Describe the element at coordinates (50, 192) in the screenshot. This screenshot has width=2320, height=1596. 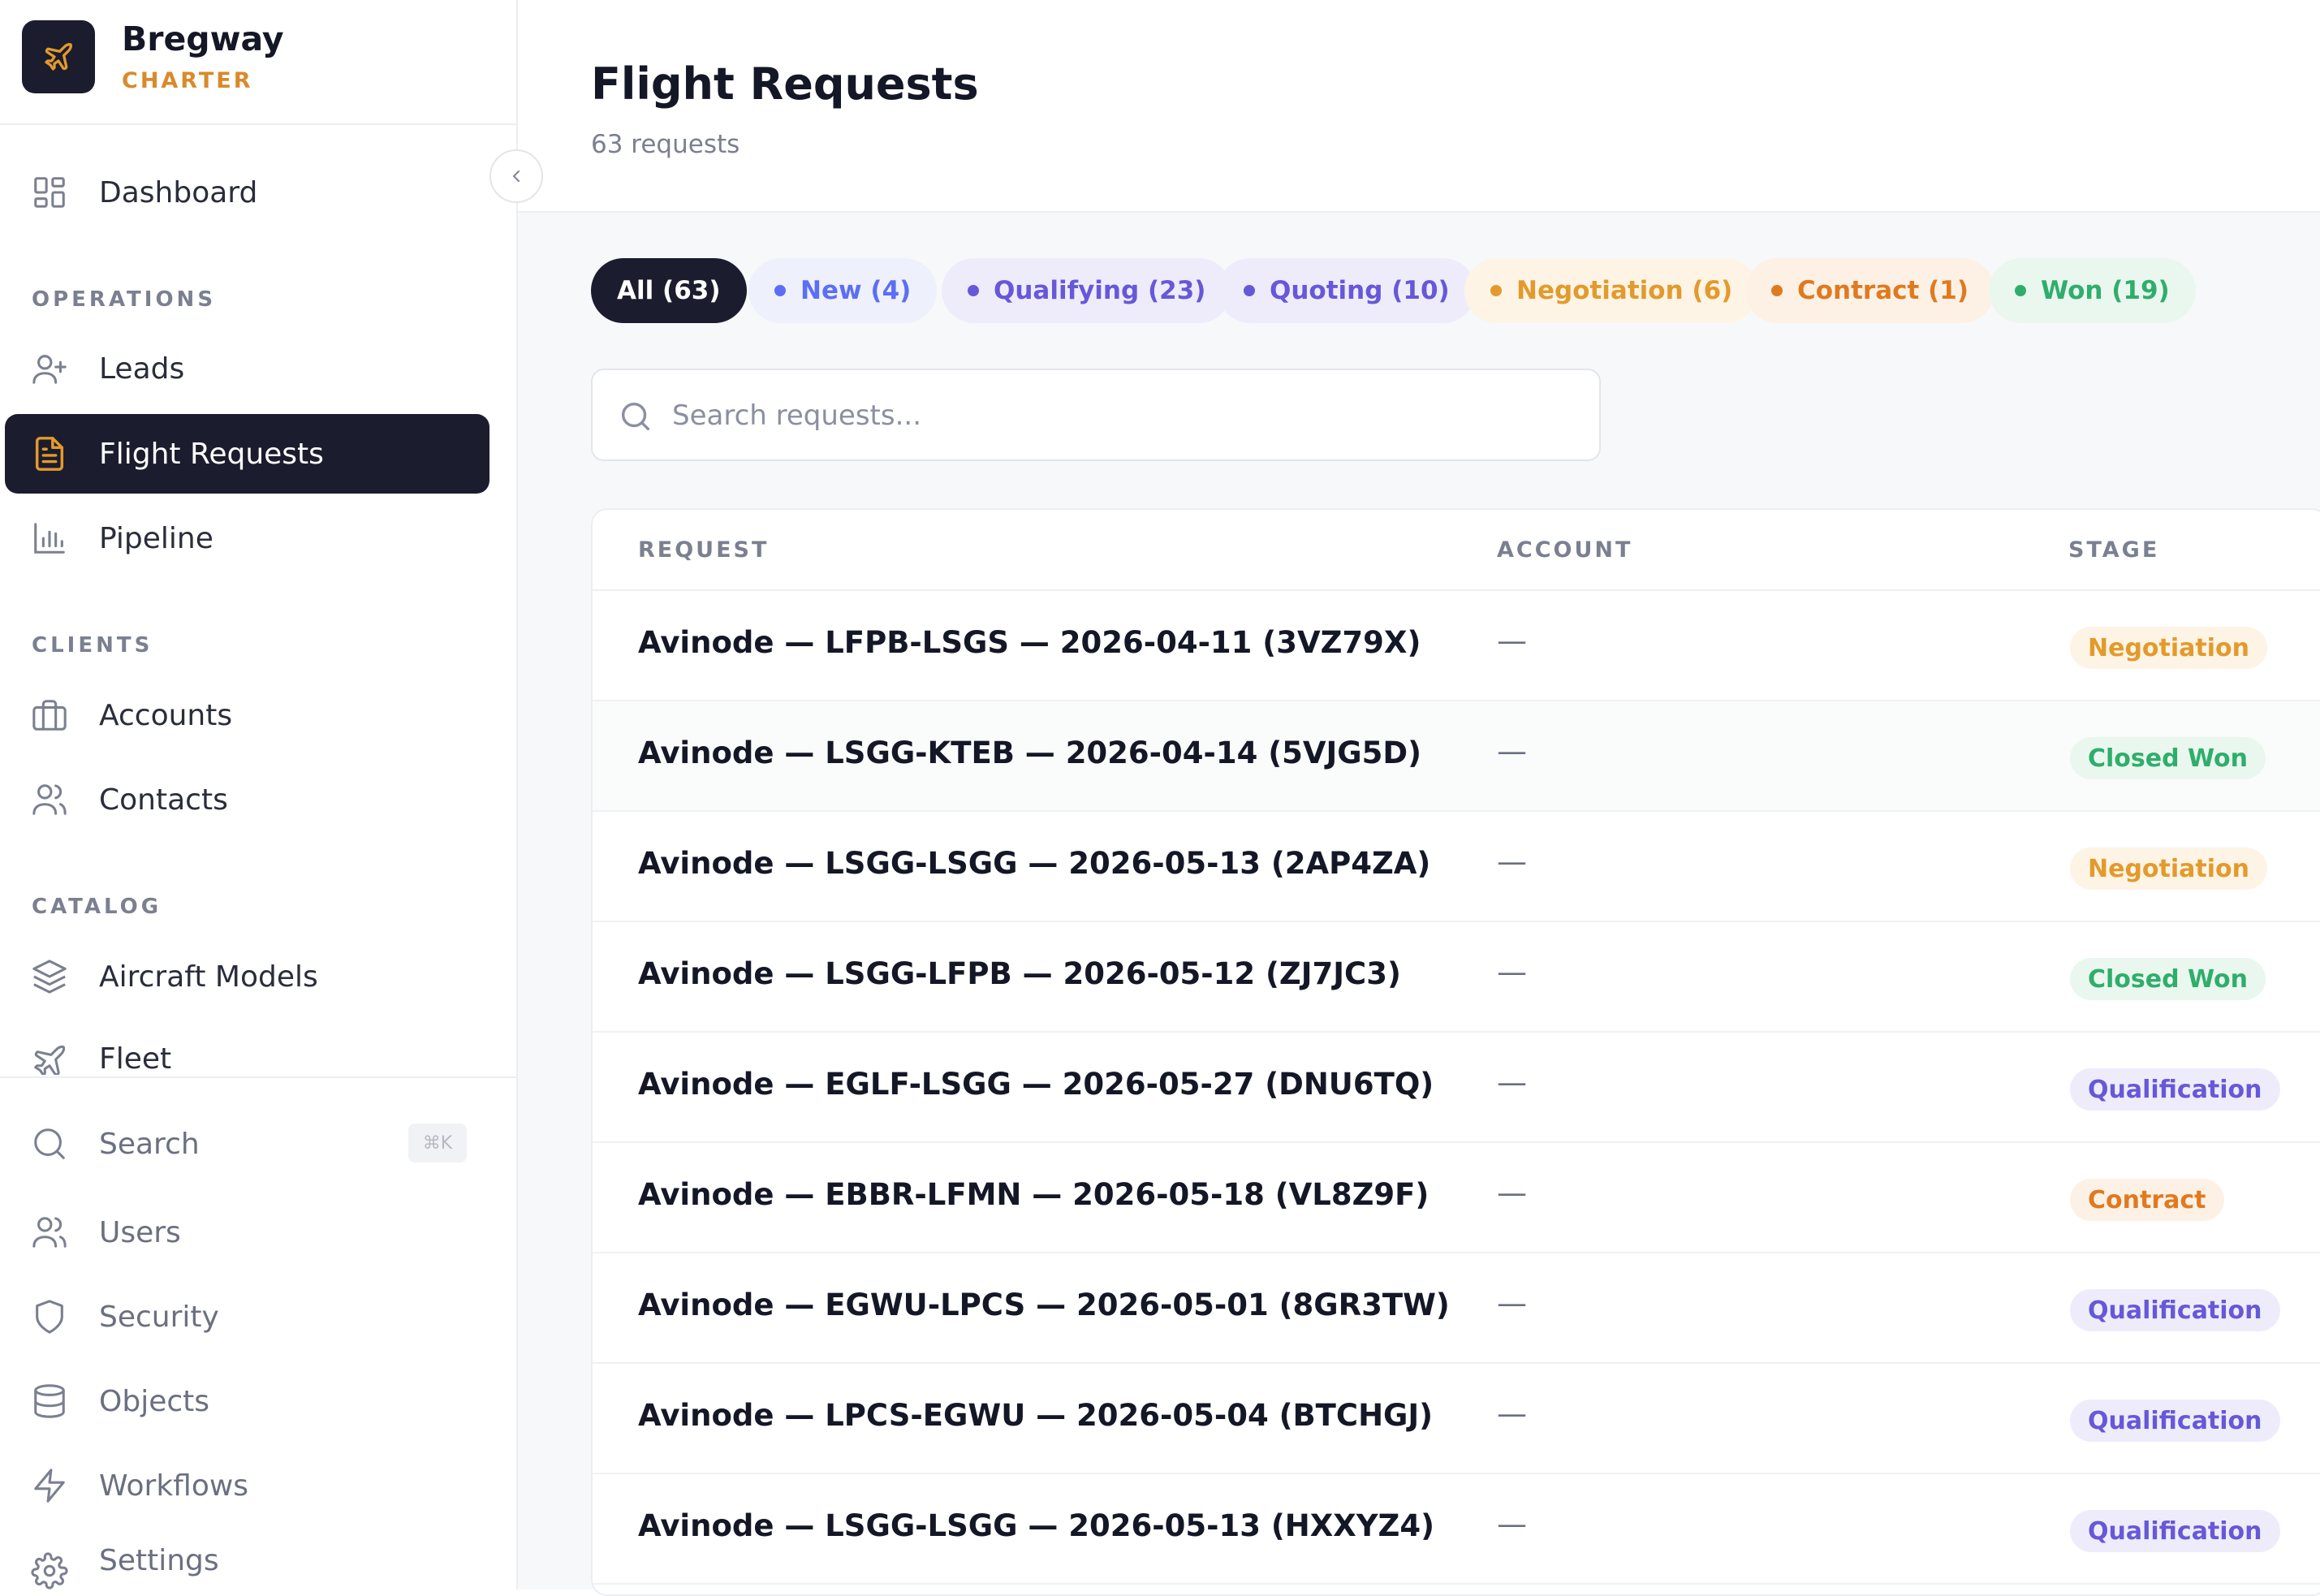
I see `grid-icon` at that location.